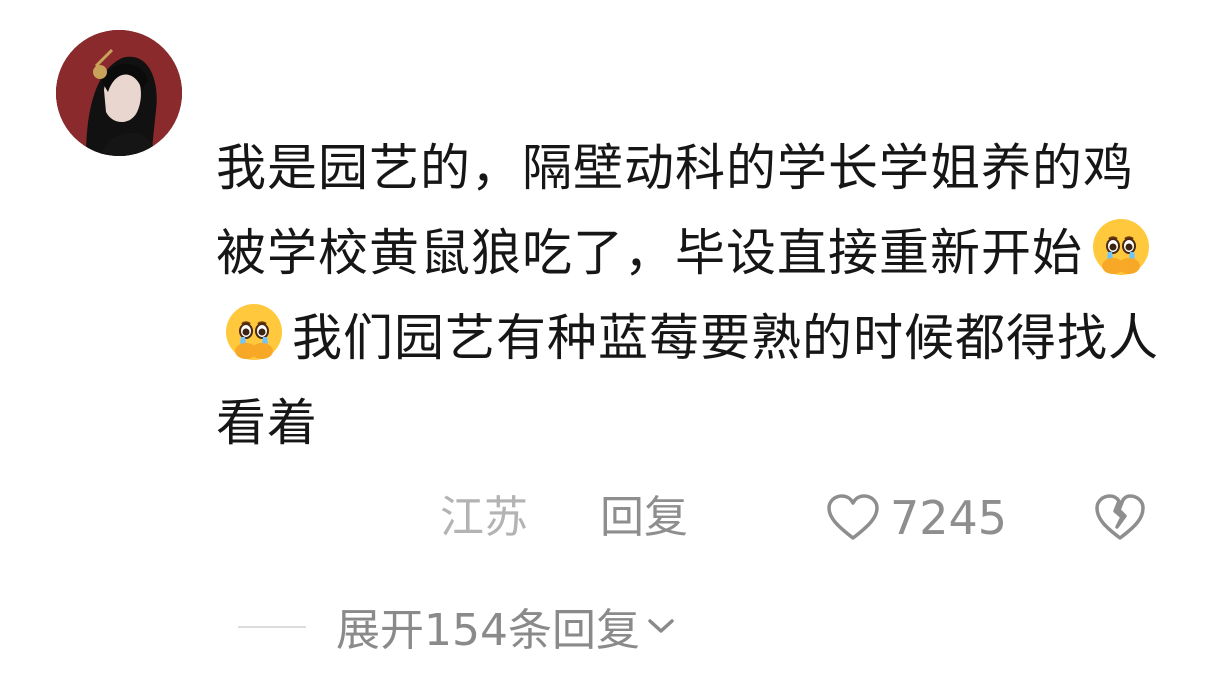 This screenshot has width=1216, height=676. What do you see at coordinates (488, 630) in the screenshot?
I see `expand-replies-label: 展开154条回复` at bounding box center [488, 630].